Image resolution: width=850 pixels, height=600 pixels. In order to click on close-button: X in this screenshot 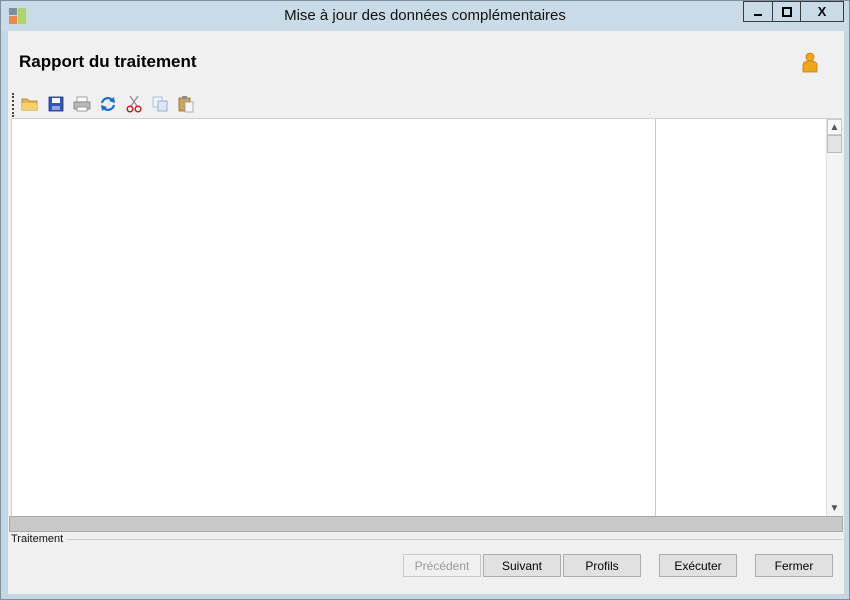, I will do `click(822, 11)`.